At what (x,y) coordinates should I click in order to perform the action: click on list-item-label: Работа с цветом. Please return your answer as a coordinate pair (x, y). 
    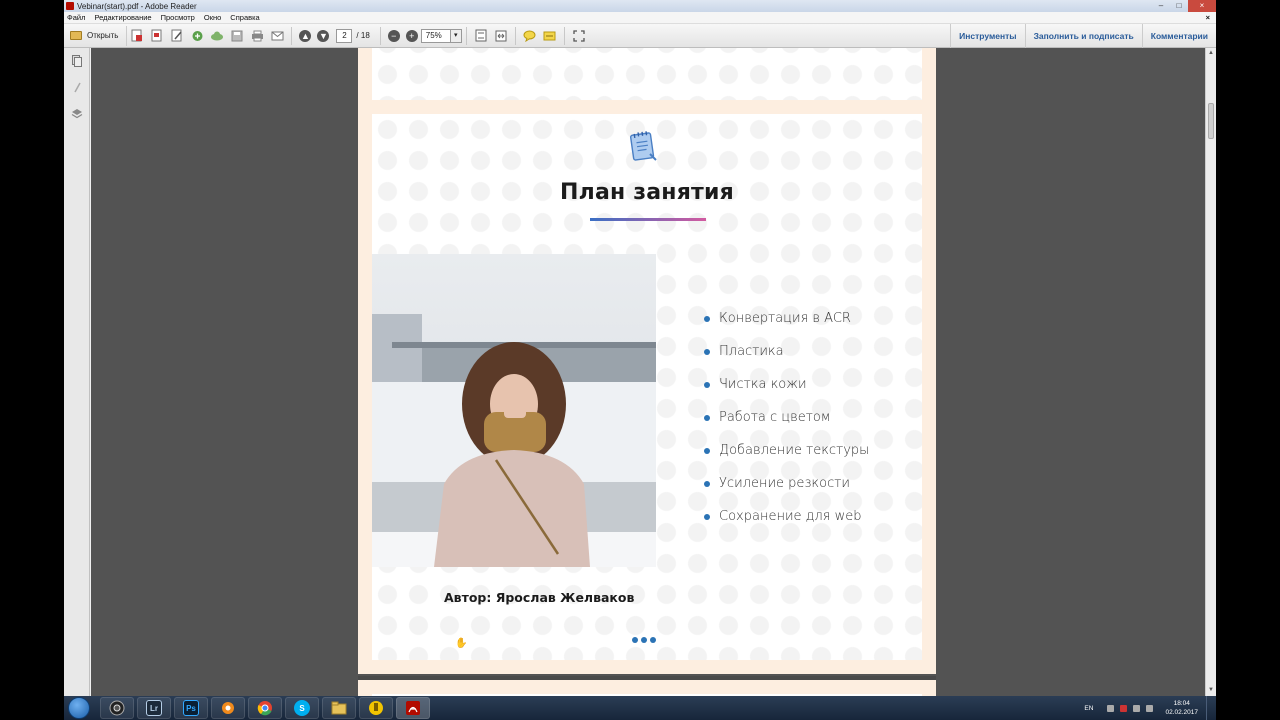
    Looking at the image, I should click on (775, 417).